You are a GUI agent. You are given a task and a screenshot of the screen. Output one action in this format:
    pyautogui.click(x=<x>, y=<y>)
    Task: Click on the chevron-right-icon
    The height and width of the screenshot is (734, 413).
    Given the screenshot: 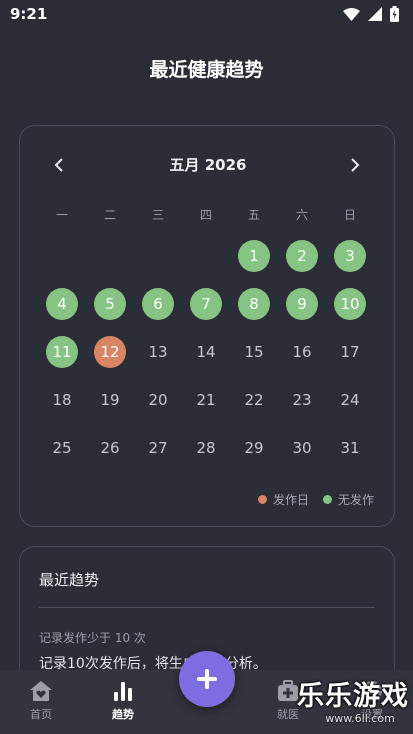 What is the action you would take?
    pyautogui.click(x=355, y=165)
    